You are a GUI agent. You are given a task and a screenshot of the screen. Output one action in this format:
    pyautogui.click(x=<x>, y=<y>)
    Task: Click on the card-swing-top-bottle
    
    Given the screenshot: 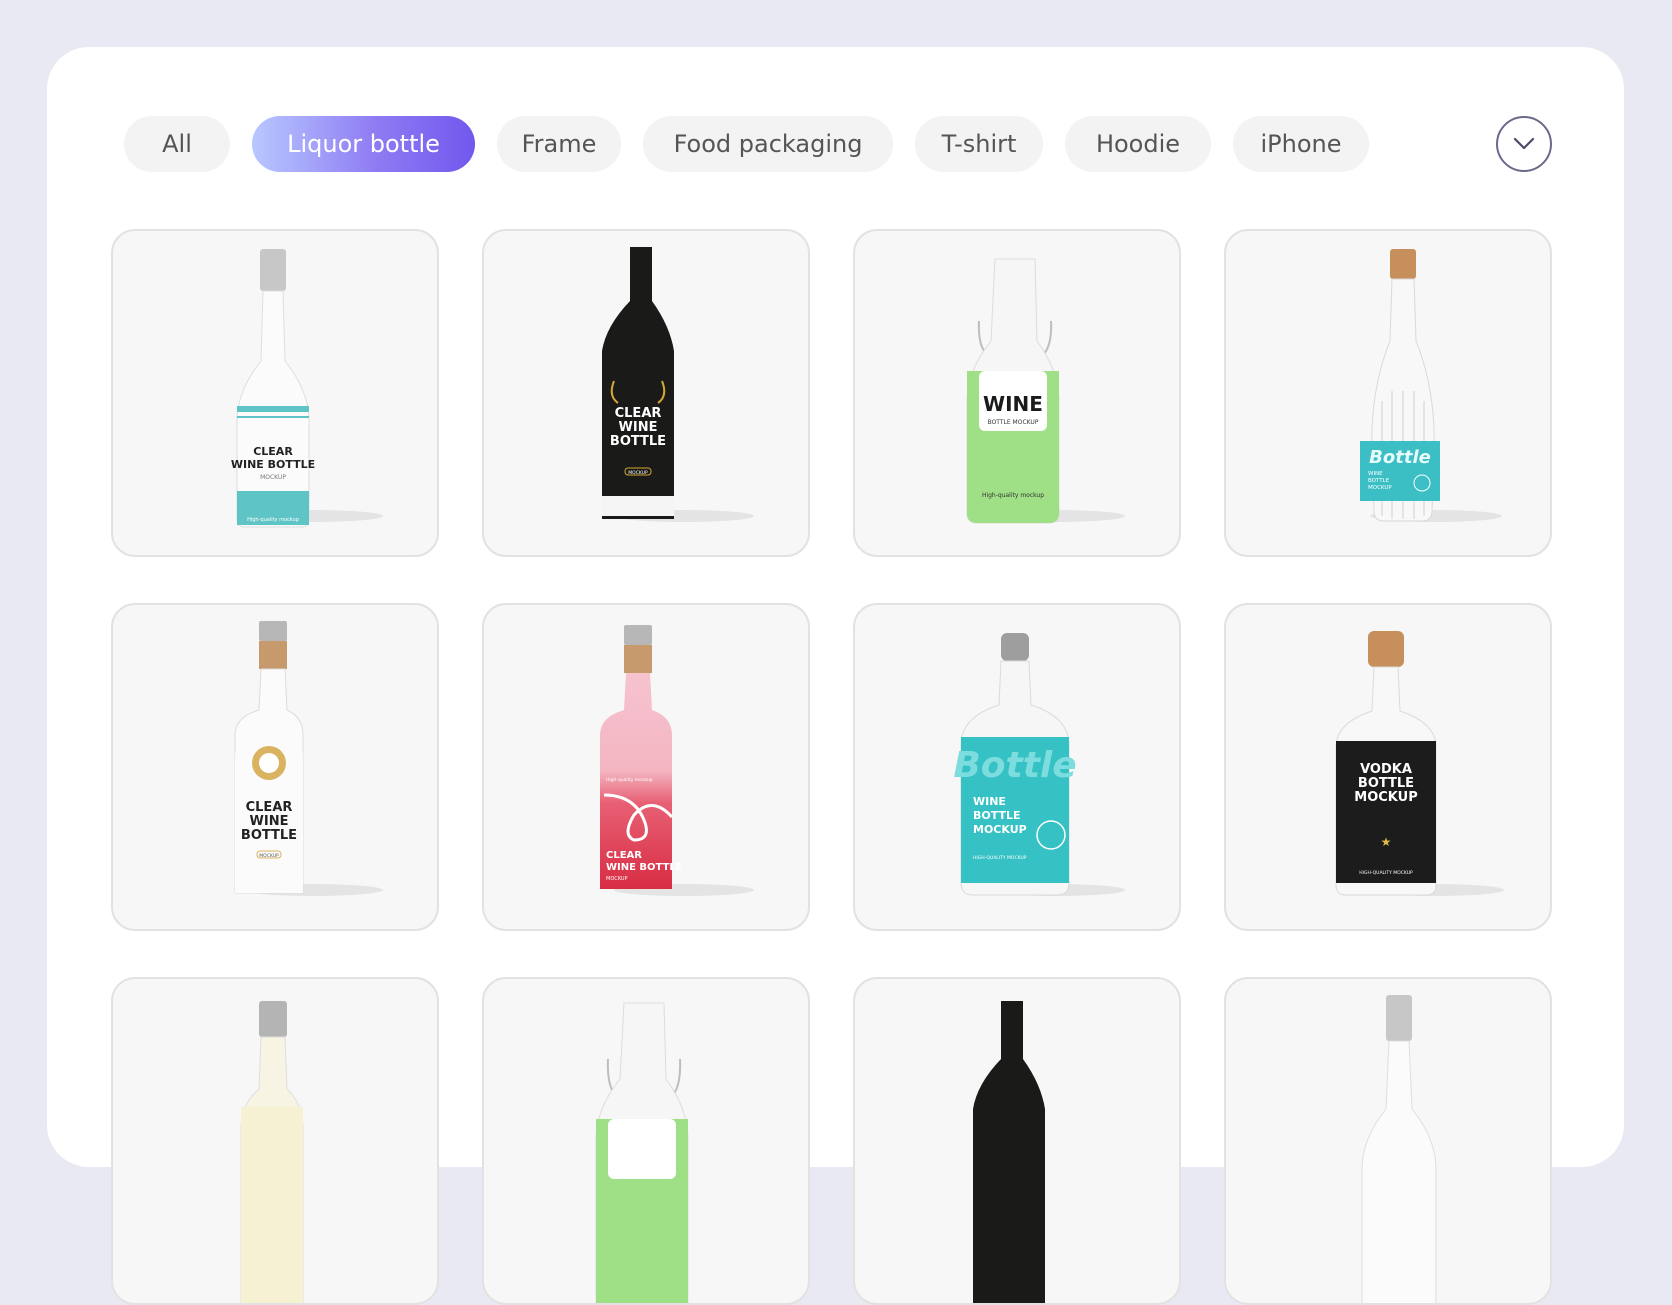 What is the action you would take?
    pyautogui.click(x=646, y=1141)
    